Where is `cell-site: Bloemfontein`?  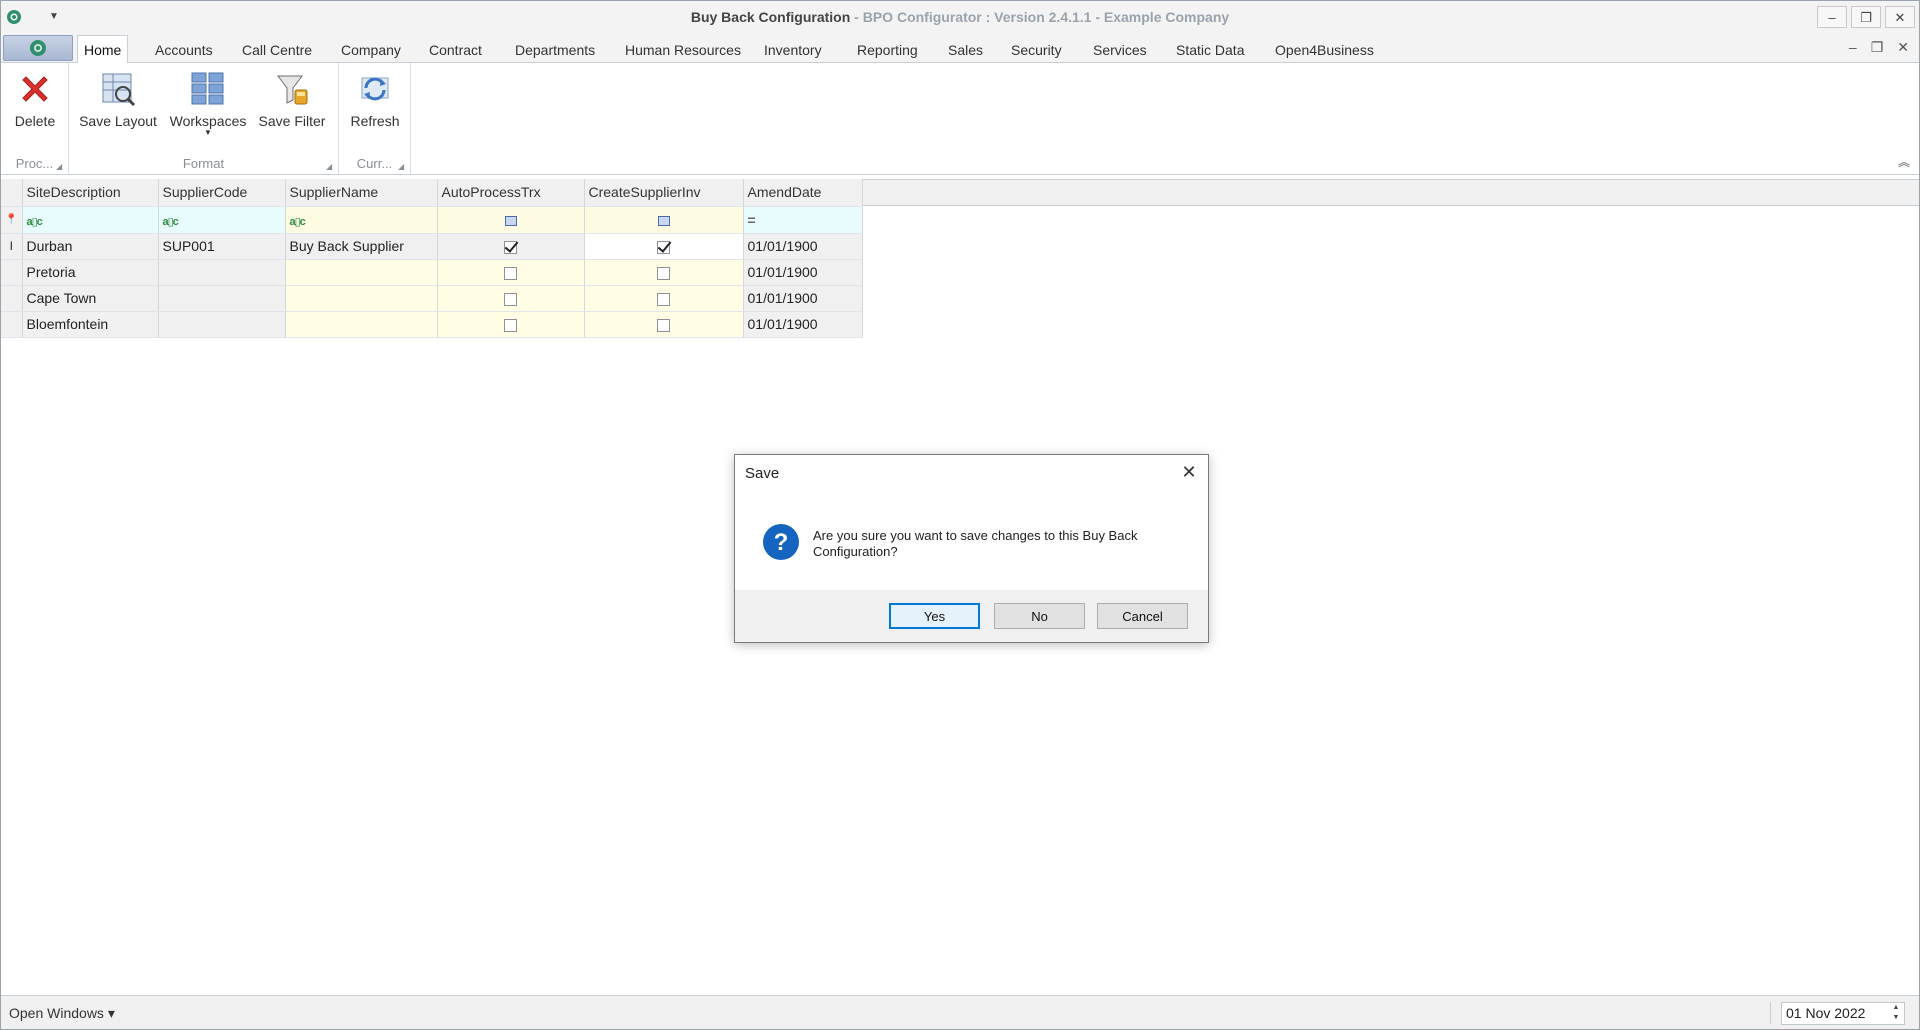 cell-site: Bloemfontein is located at coordinates (90, 324).